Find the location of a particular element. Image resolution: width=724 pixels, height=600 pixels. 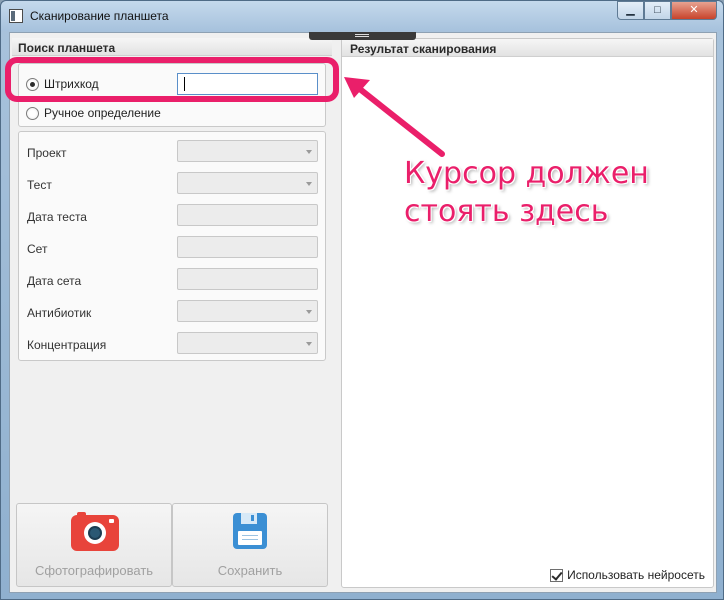

label-set: Сет is located at coordinates (37, 249).